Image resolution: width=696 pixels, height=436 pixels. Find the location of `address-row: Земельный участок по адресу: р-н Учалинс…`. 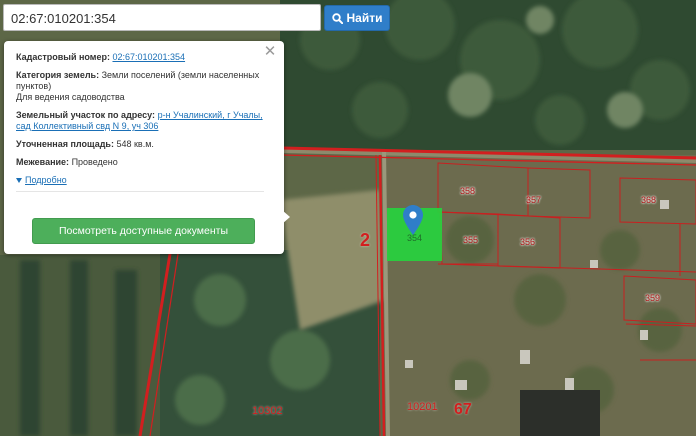

address-row: Земельный участок по адресу: р-н Учалинс… is located at coordinates (140, 121).